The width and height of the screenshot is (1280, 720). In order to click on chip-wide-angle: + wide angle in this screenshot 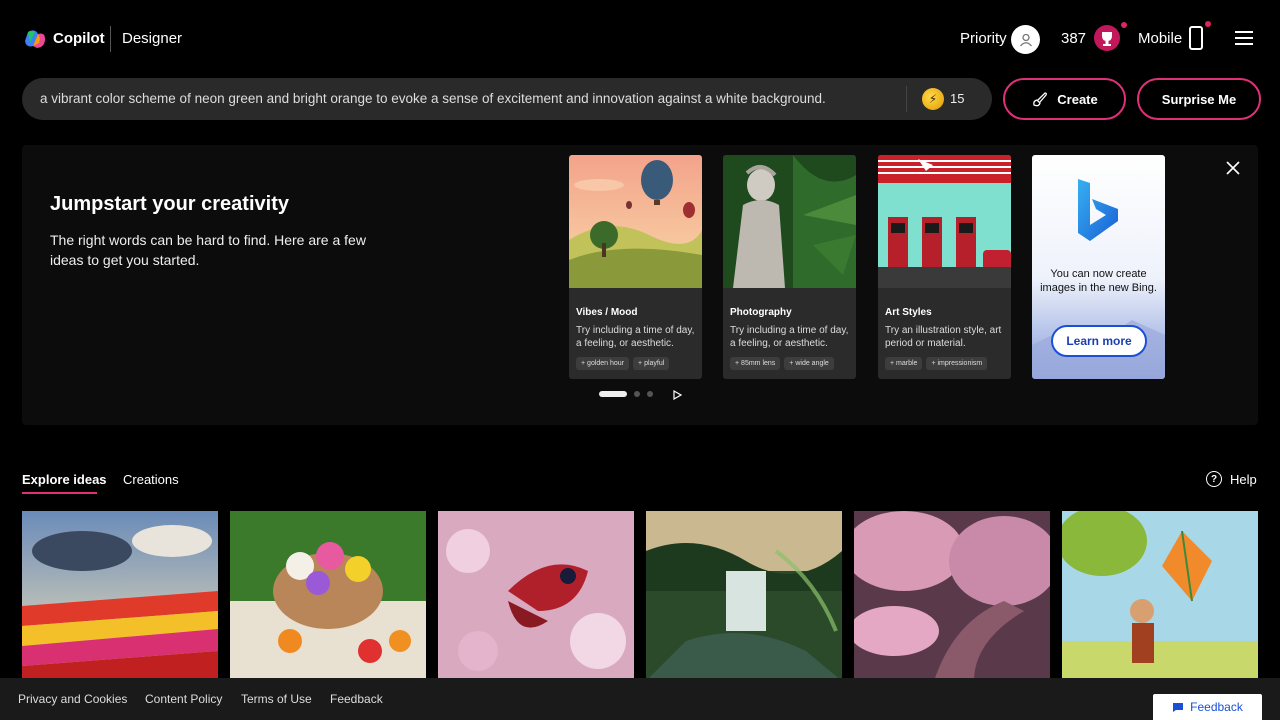, I will do `click(809, 363)`.